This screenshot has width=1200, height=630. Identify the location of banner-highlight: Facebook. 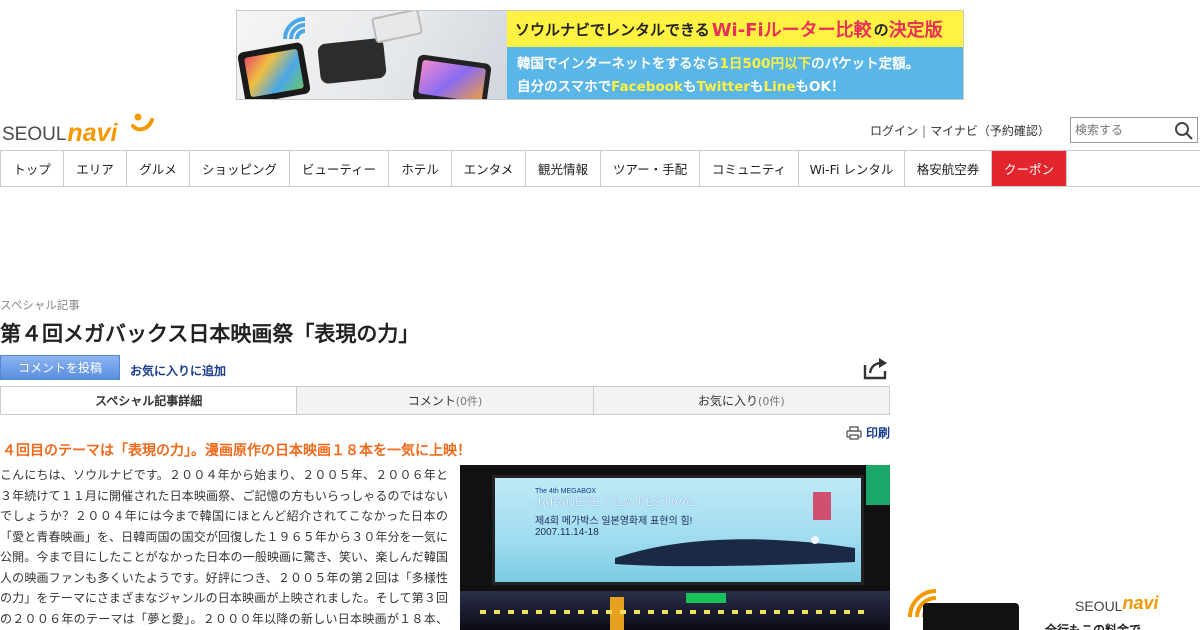
(647, 87).